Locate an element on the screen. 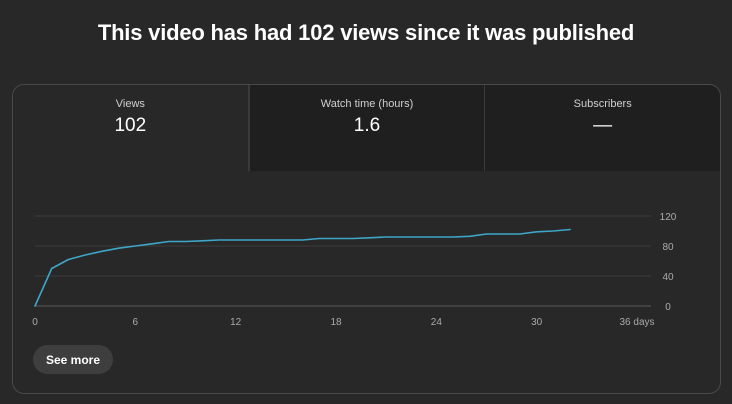  views-series-line is located at coordinates (302, 267).